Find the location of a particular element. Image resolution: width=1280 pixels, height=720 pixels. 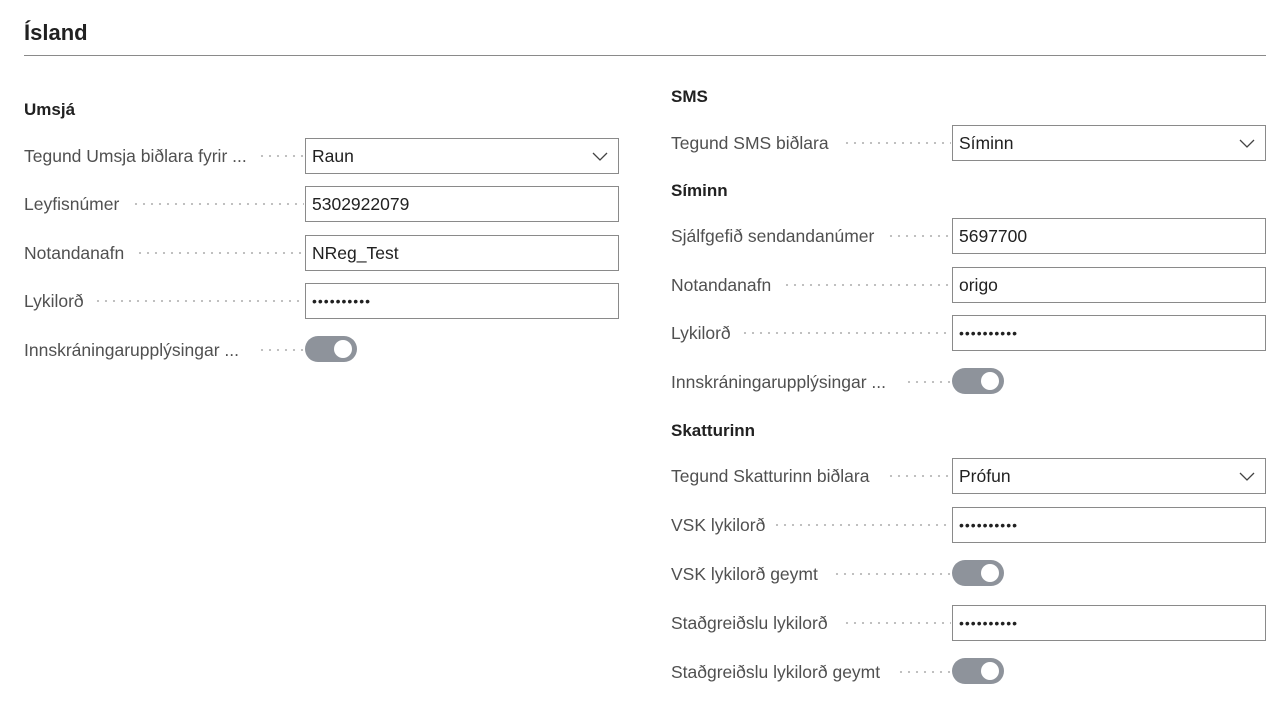

skatturinn-client-type-row: Tegund Skatturinn biðlara Prófun is located at coordinates (969, 476).